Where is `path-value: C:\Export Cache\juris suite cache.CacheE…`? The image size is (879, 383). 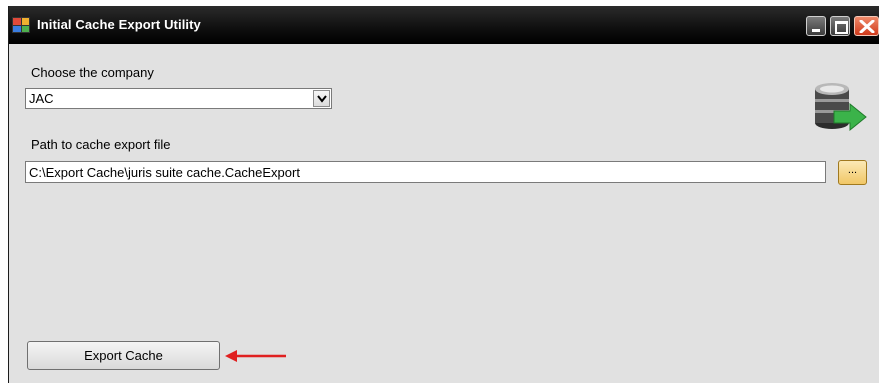
path-value: C:\Export Cache\juris suite cache.CacheE… is located at coordinates (164, 172).